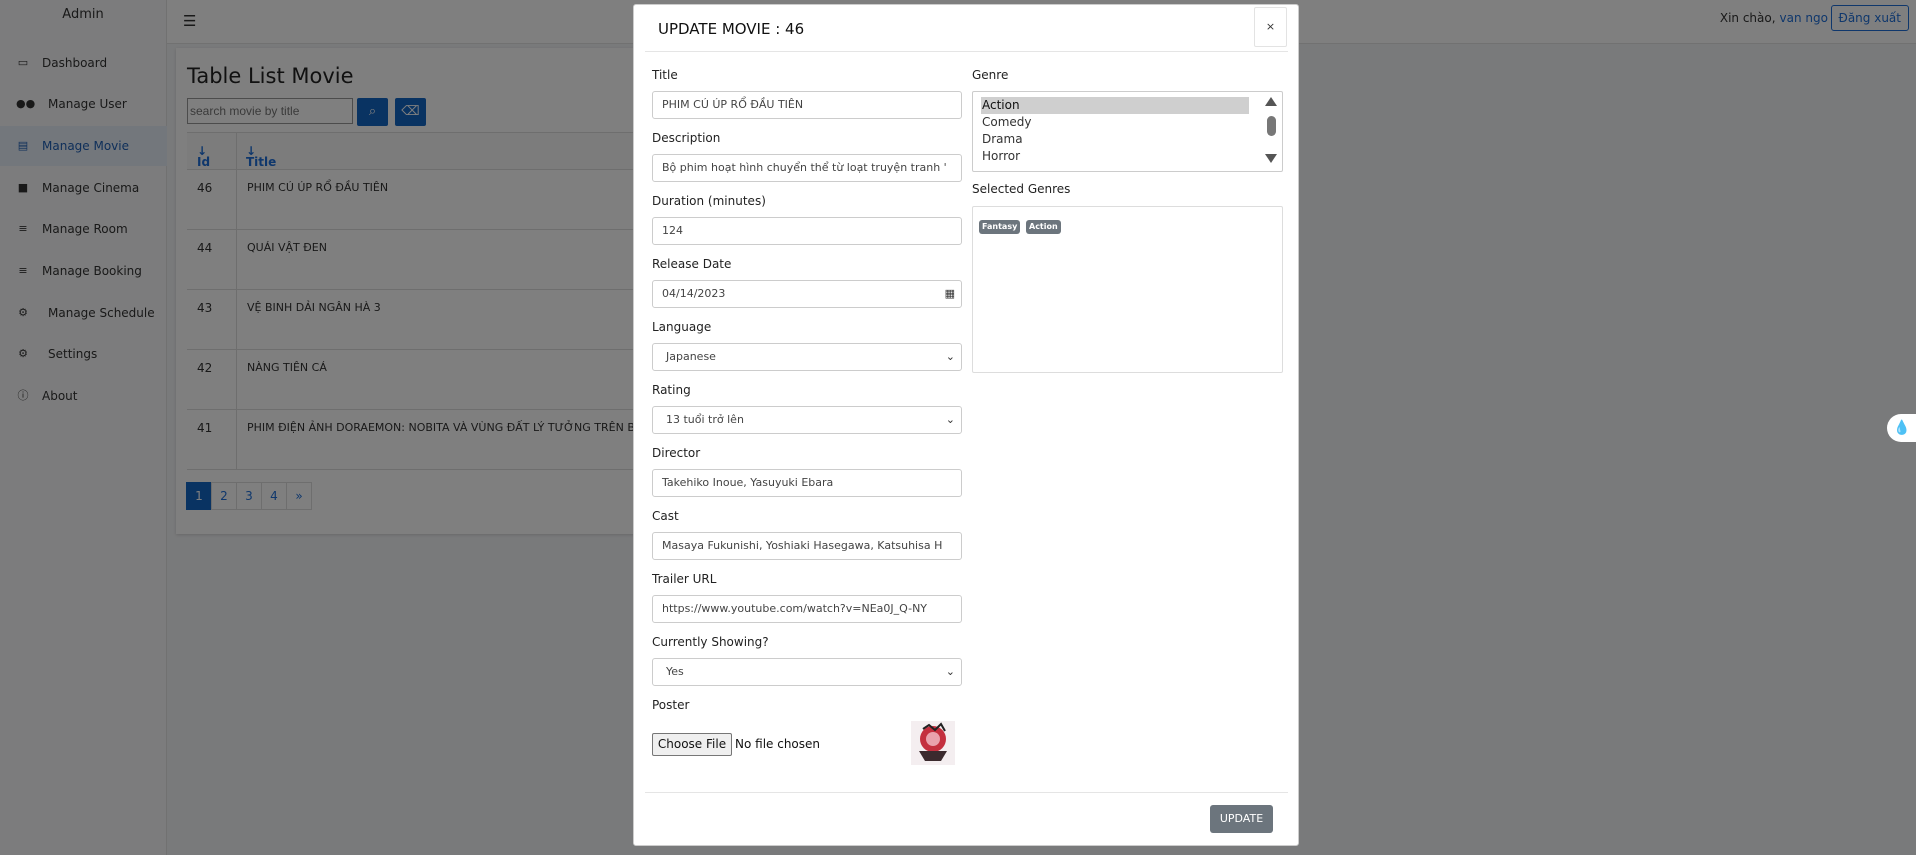 The image size is (1916, 855). What do you see at coordinates (709, 201) in the screenshot?
I see `duration-label: Duration (minutes)` at bounding box center [709, 201].